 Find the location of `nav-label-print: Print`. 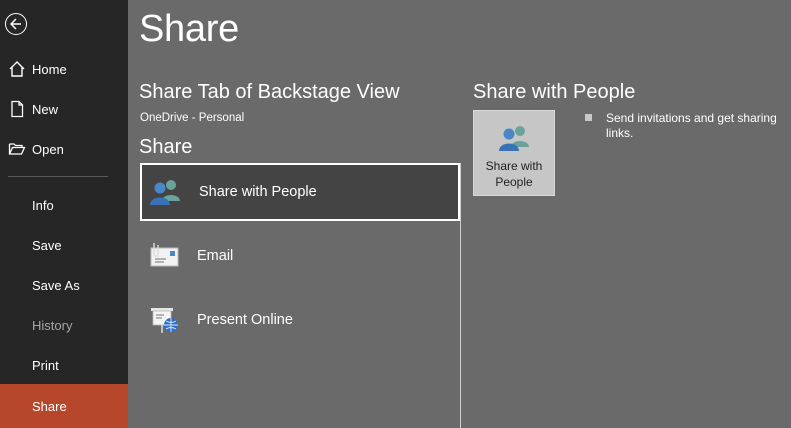

nav-label-print: Print is located at coordinates (45, 365).